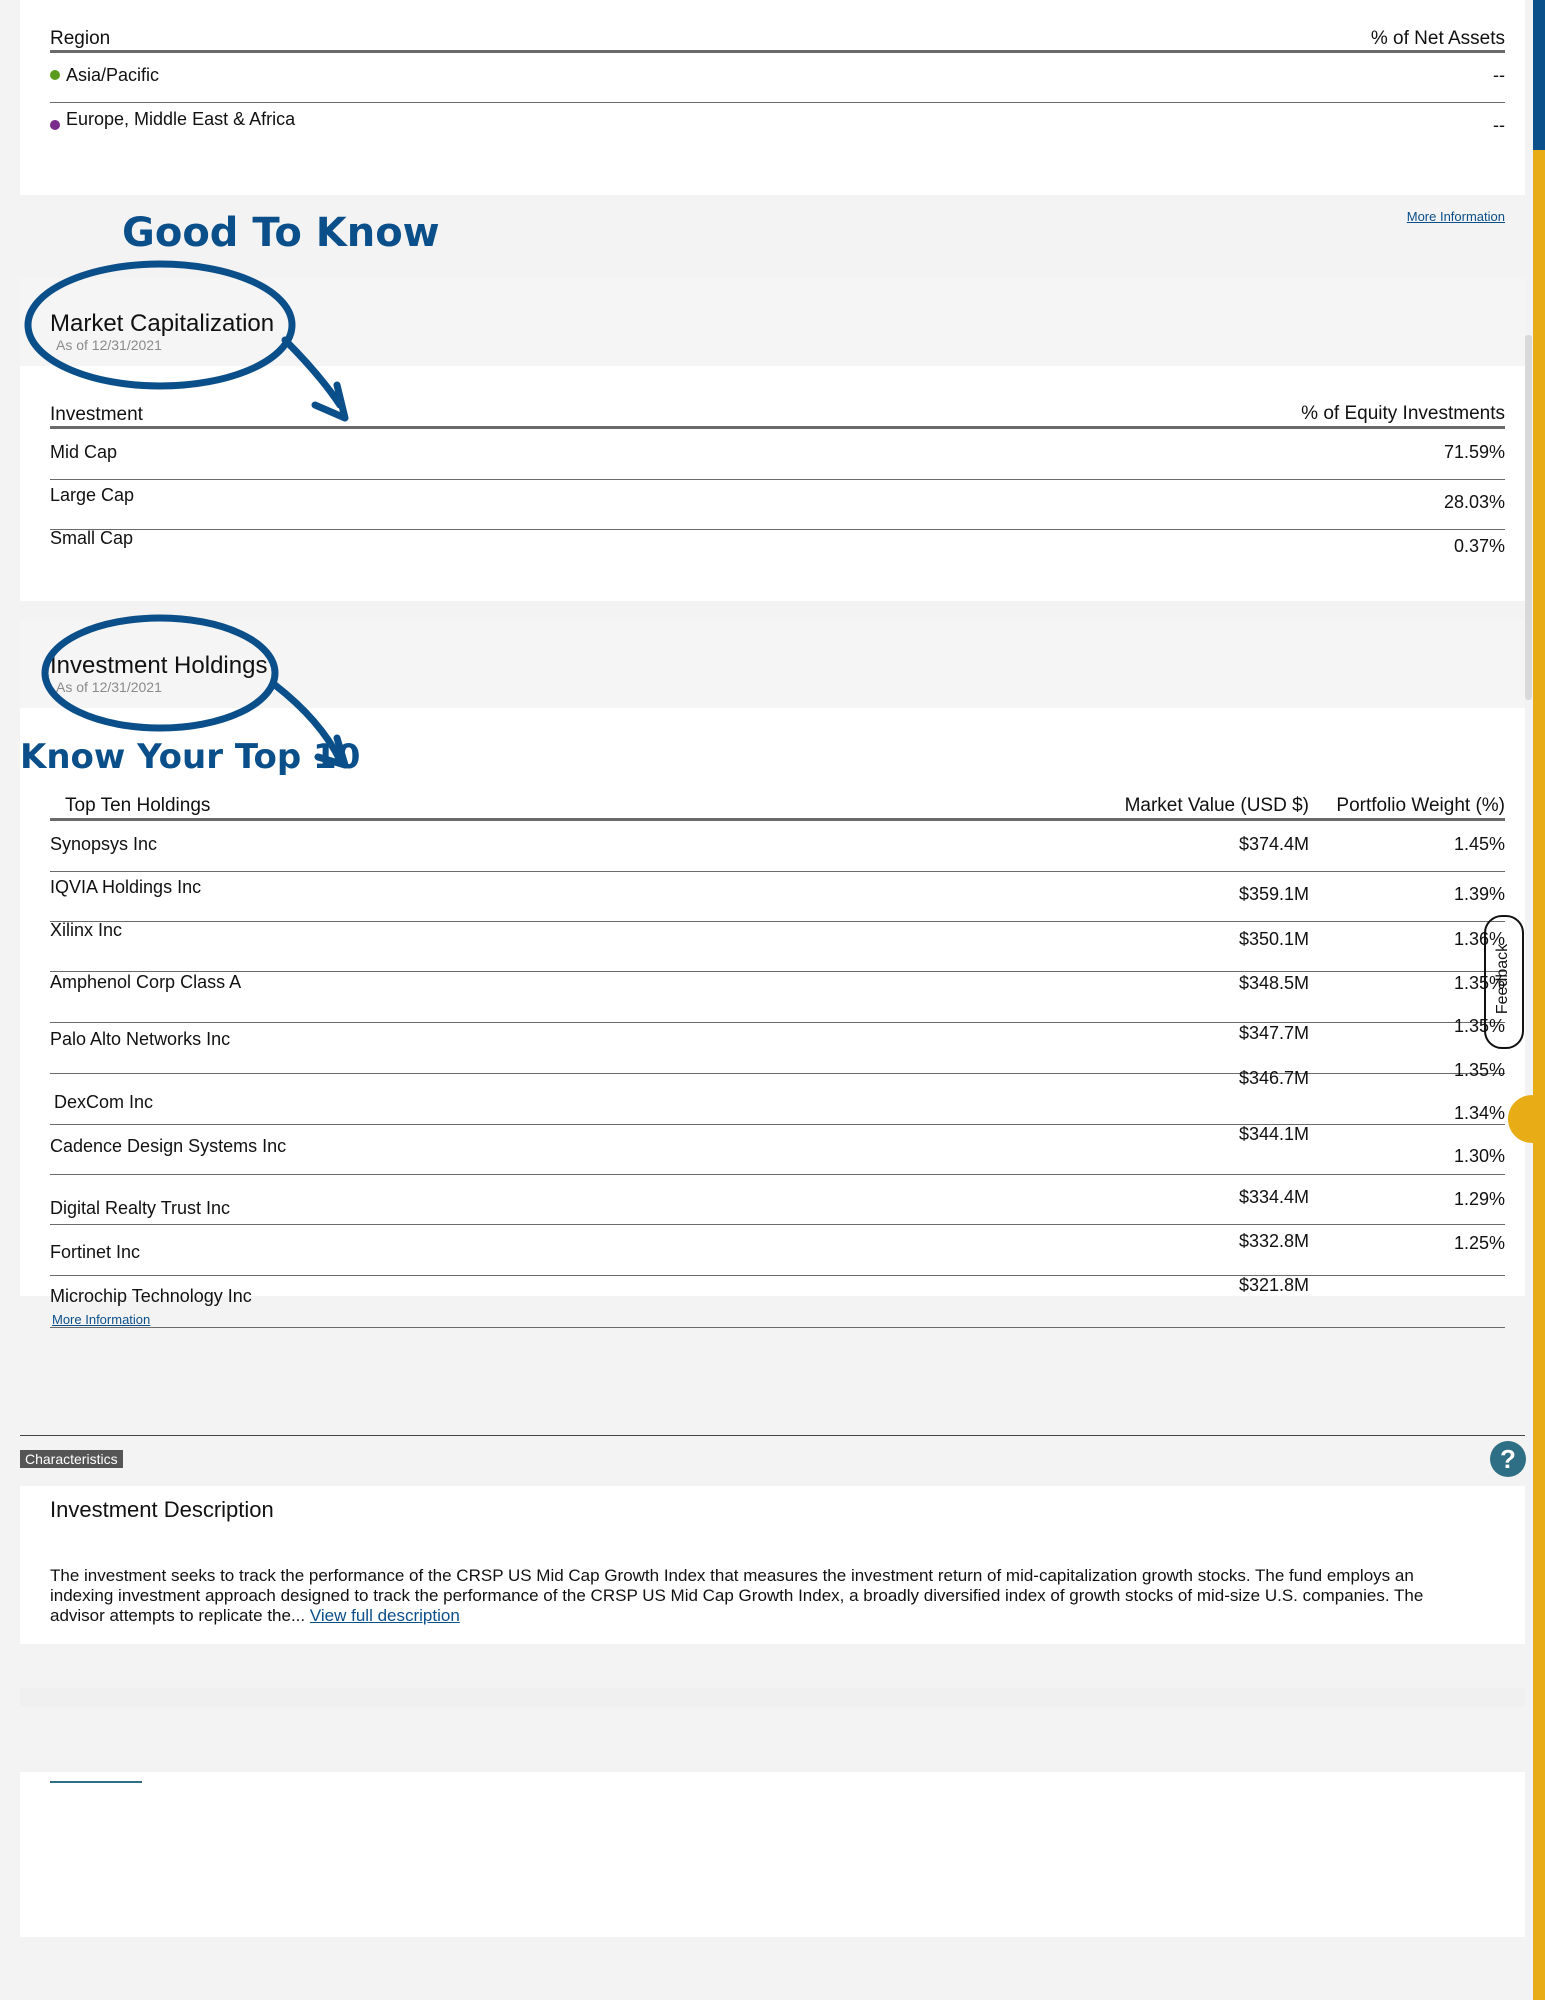  I want to click on holdings-arrow-annotation, so click(307, 722).